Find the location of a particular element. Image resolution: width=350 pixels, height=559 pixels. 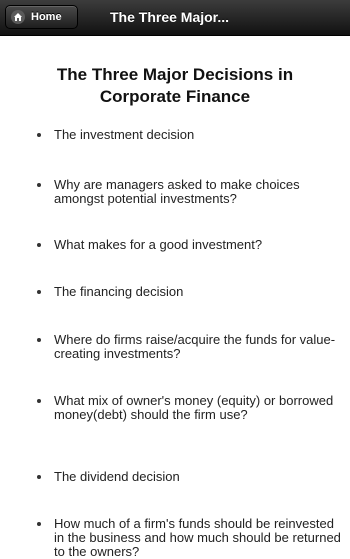

list-item: The investment decision is located at coordinates (190, 135).